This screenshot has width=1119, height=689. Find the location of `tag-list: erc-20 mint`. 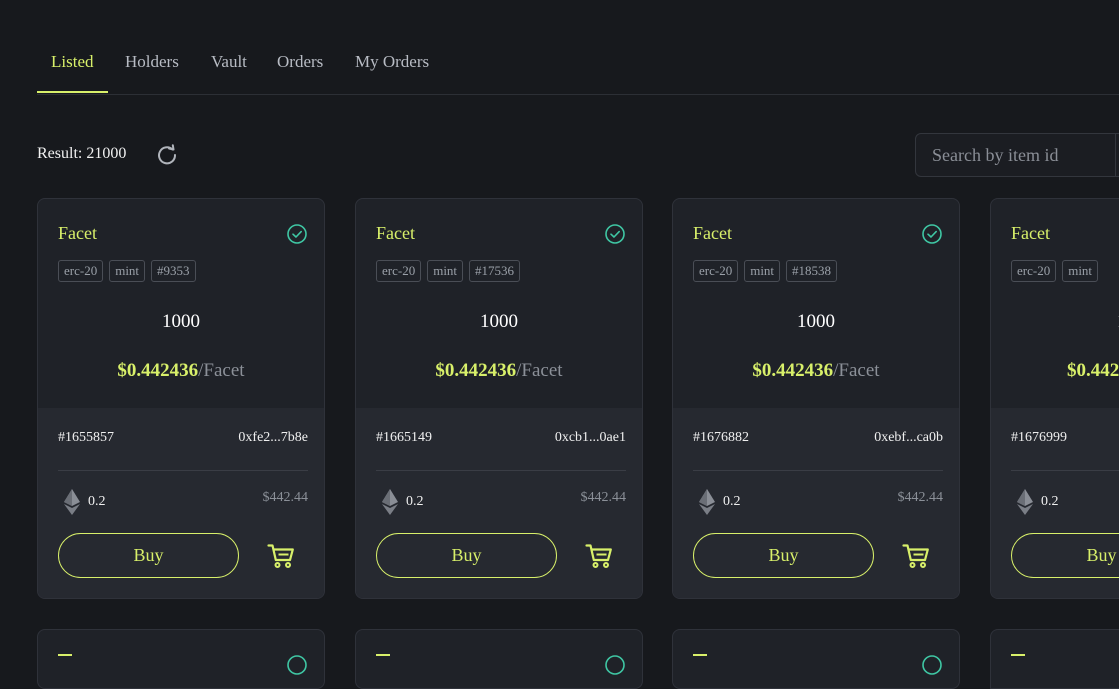

tag-list: erc-20 mint is located at coordinates (1055, 271).